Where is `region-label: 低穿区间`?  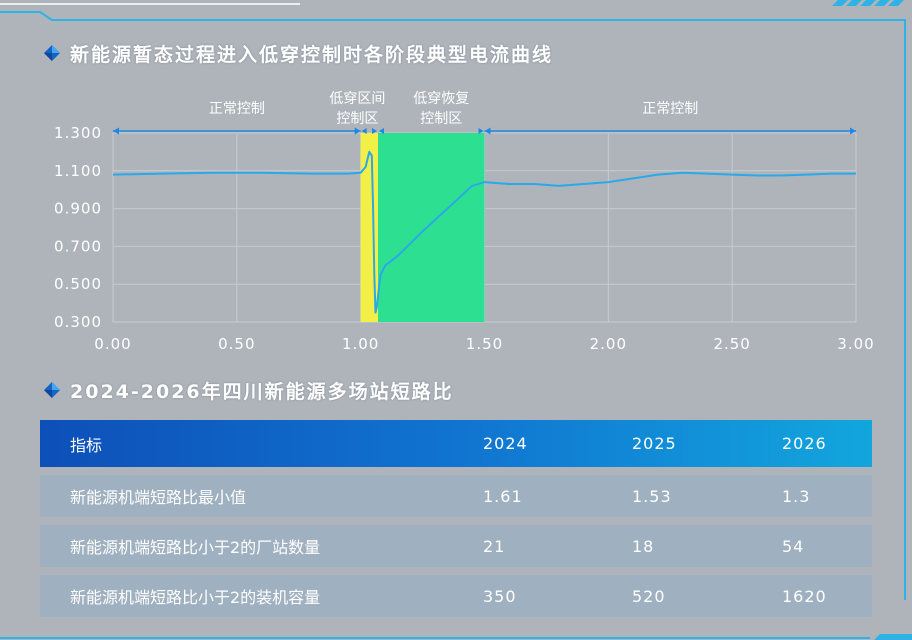
region-label: 低穿区间 is located at coordinates (357, 99).